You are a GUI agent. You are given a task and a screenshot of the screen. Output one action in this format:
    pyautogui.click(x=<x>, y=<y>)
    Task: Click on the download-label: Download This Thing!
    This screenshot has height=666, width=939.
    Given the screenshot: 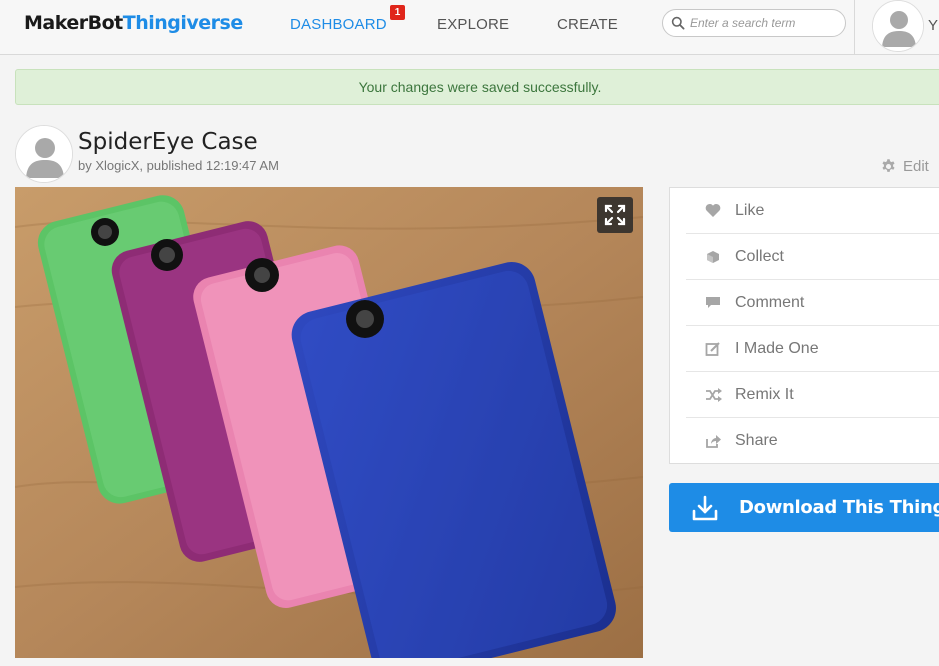 What is the action you would take?
    pyautogui.click(x=839, y=507)
    